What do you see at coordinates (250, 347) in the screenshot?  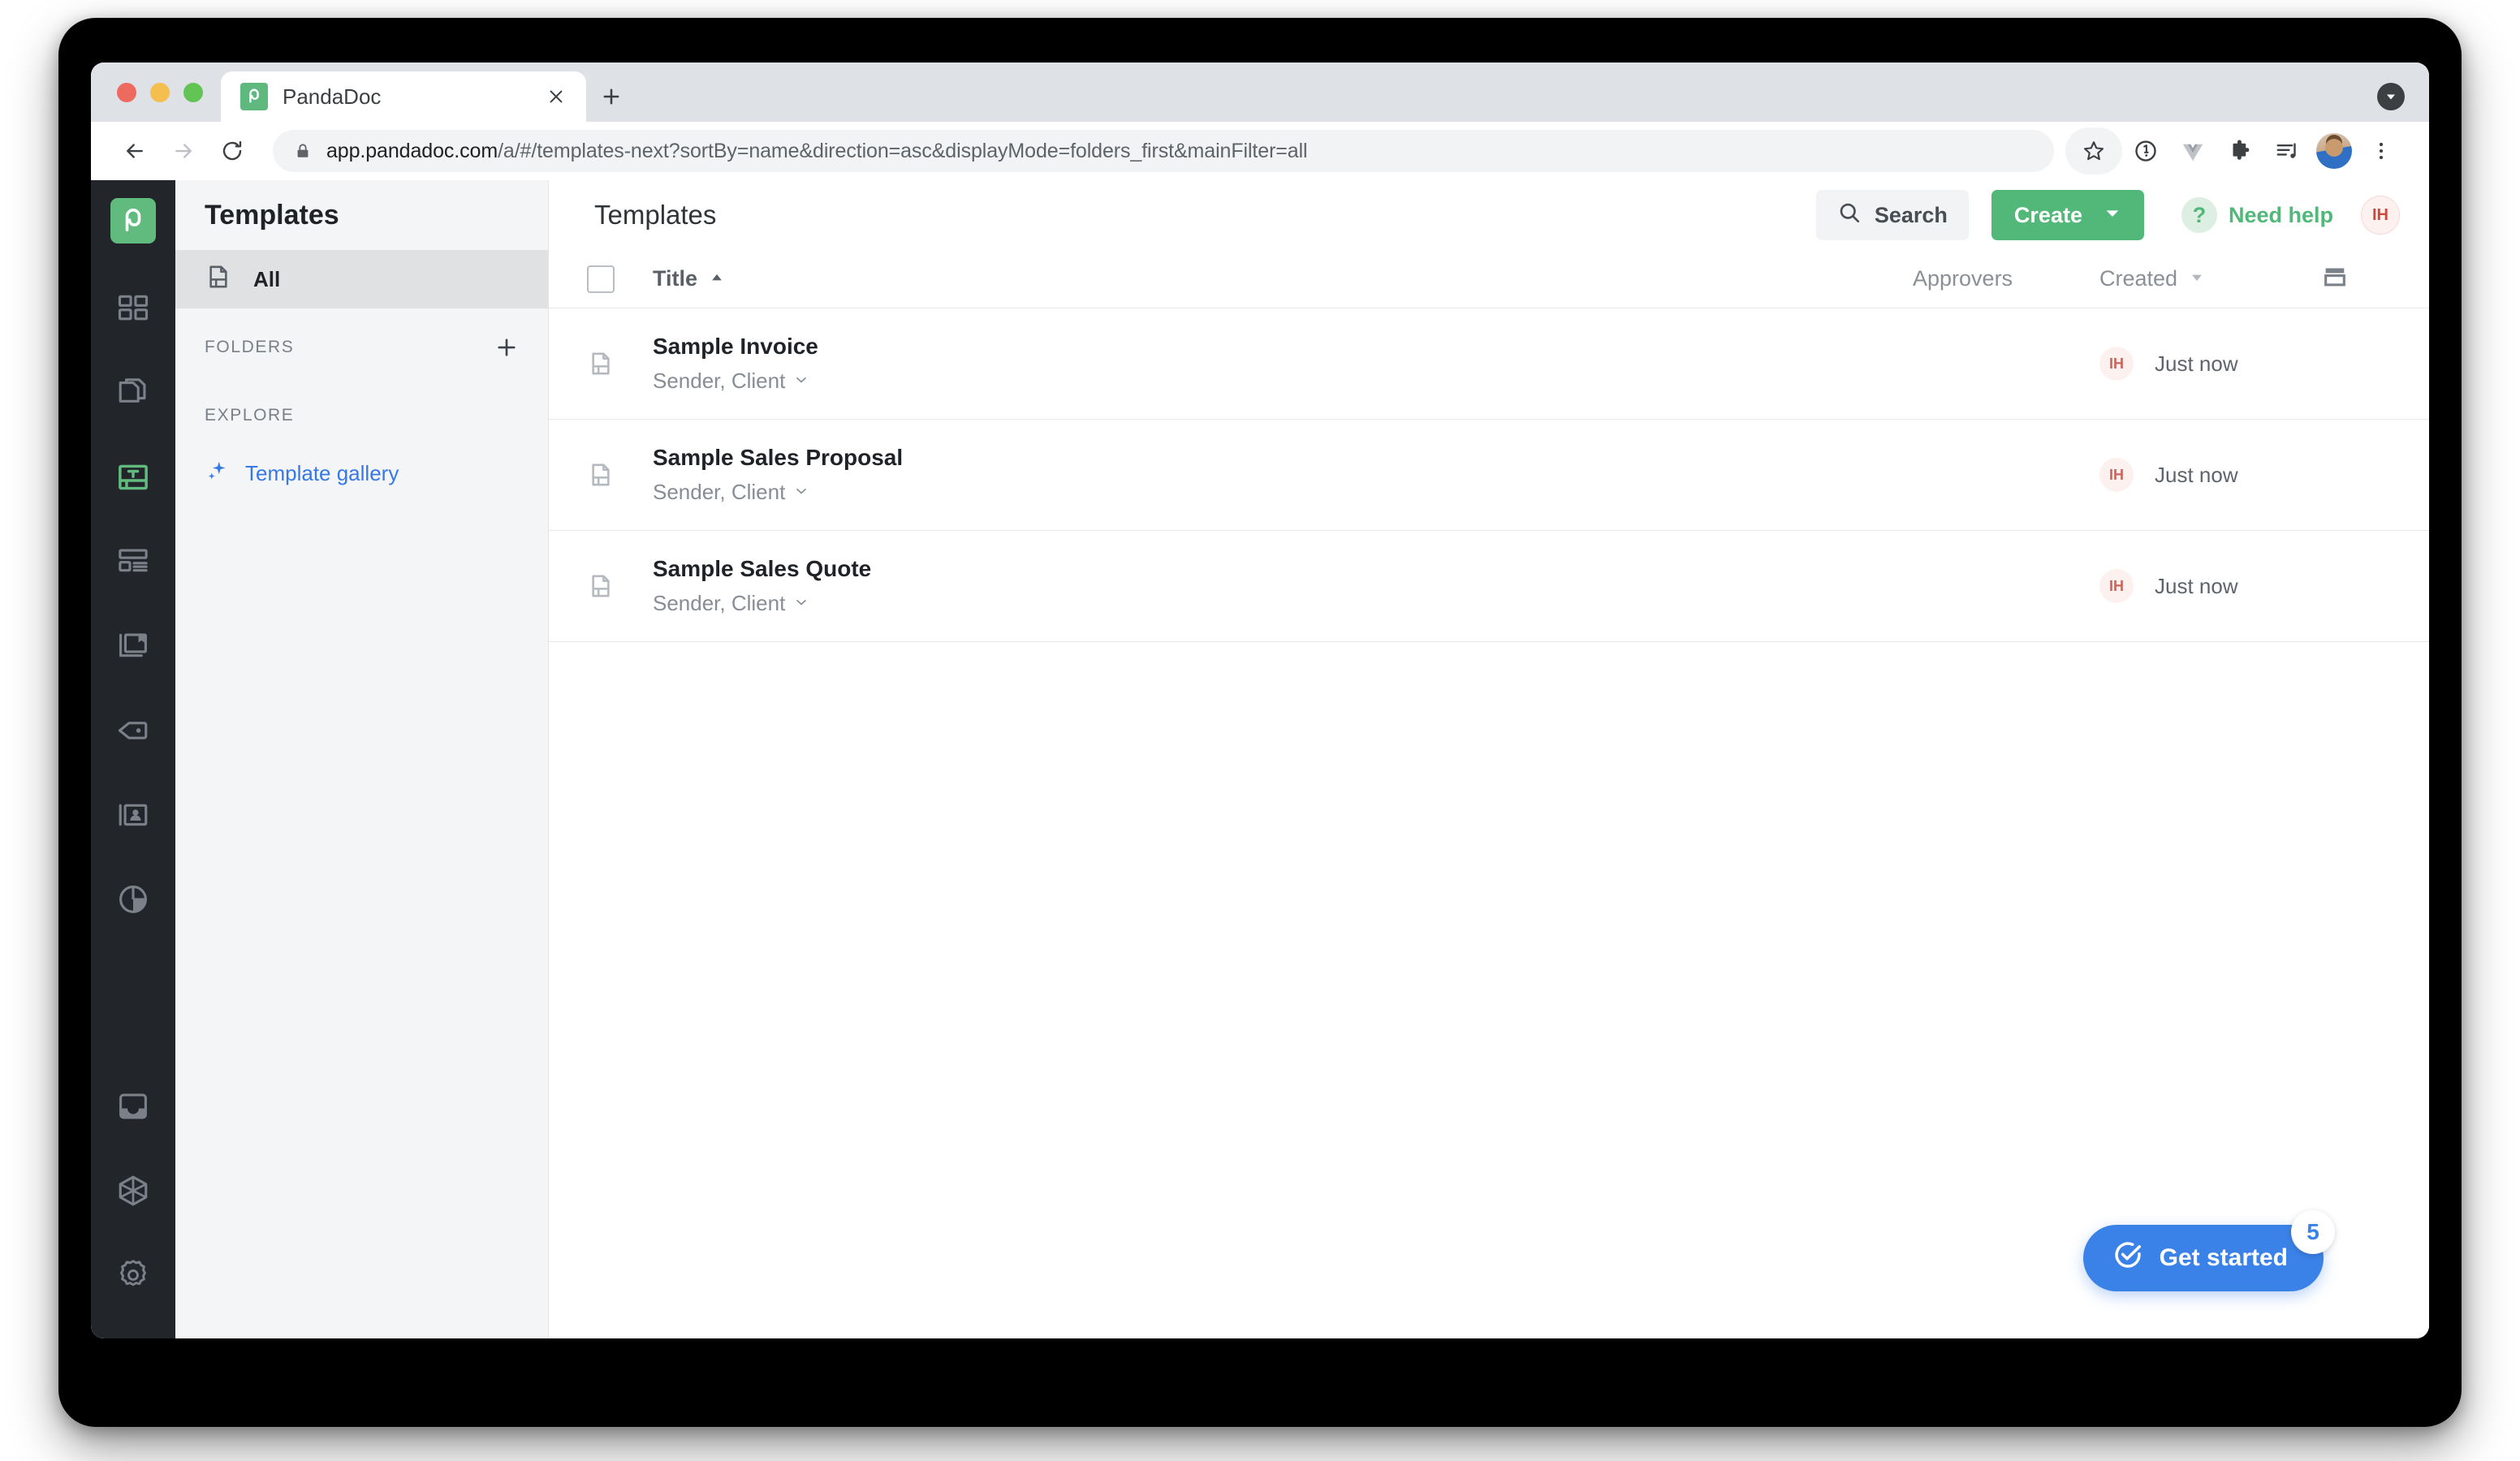 I see `sidebar-section-folders-label: FOLDERS` at bounding box center [250, 347].